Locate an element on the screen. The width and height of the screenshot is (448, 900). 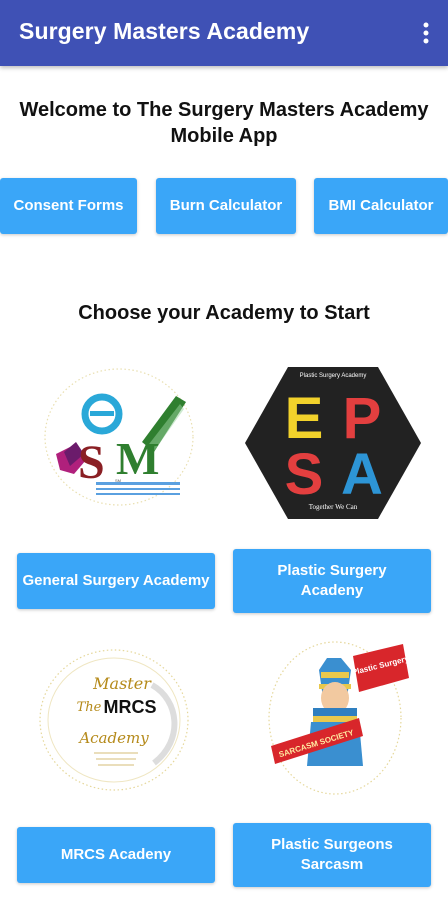
more-vert-icon is located at coordinates (426, 33).